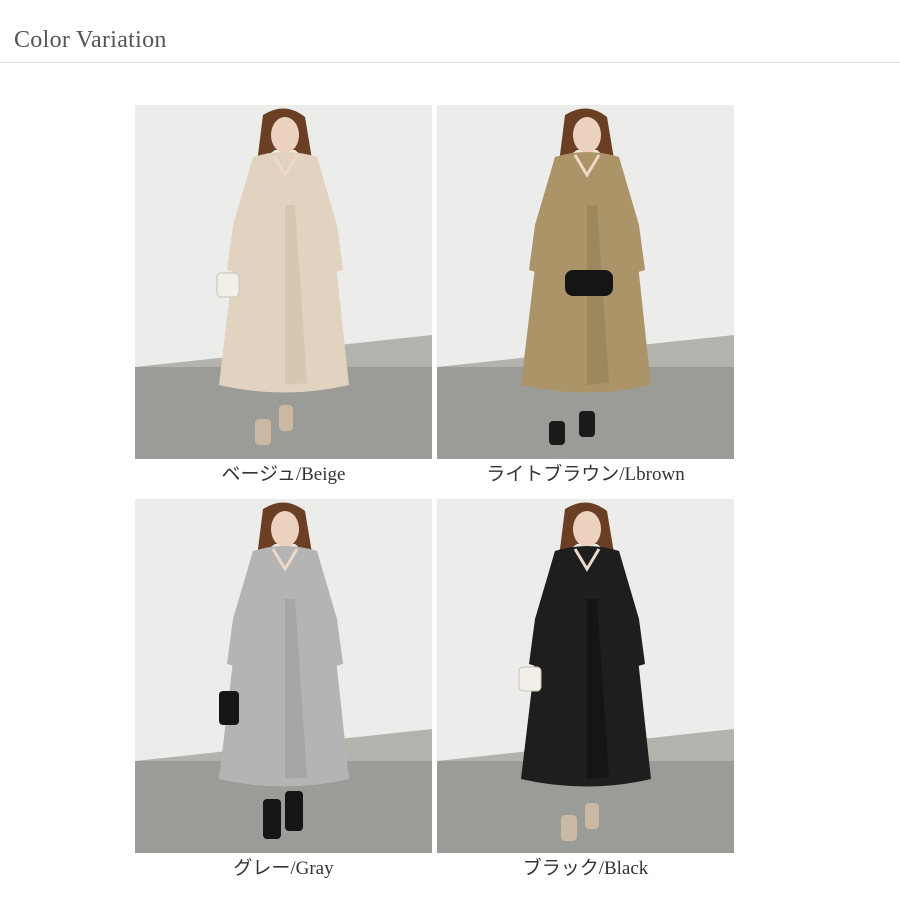  Describe the element at coordinates (585, 474) in the screenshot. I see `variant-caption: ライトブラウン/Lbrown` at that location.